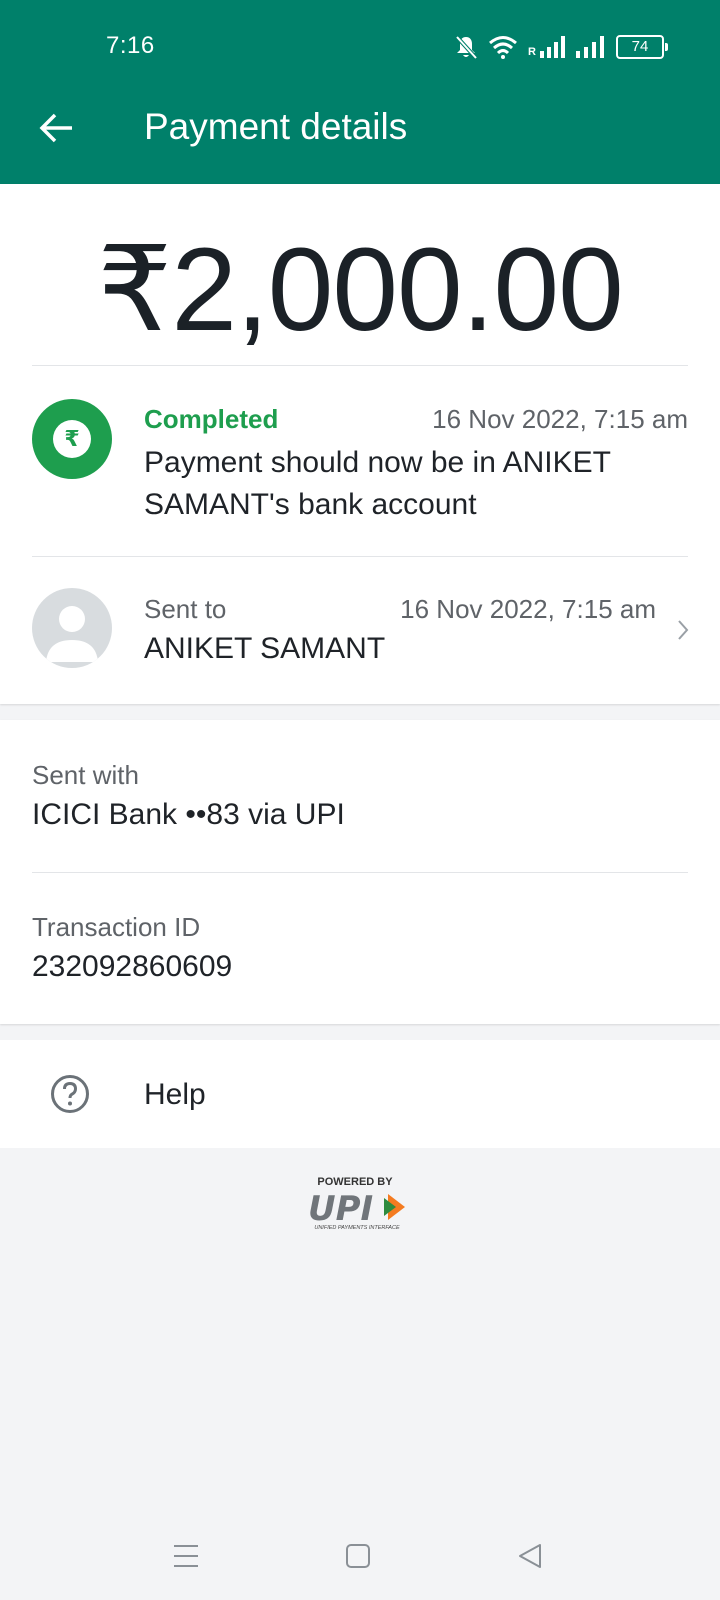 The width and height of the screenshot is (720, 1600). Describe the element at coordinates (185, 609) in the screenshot. I see `sent-to-label: Sent to` at that location.